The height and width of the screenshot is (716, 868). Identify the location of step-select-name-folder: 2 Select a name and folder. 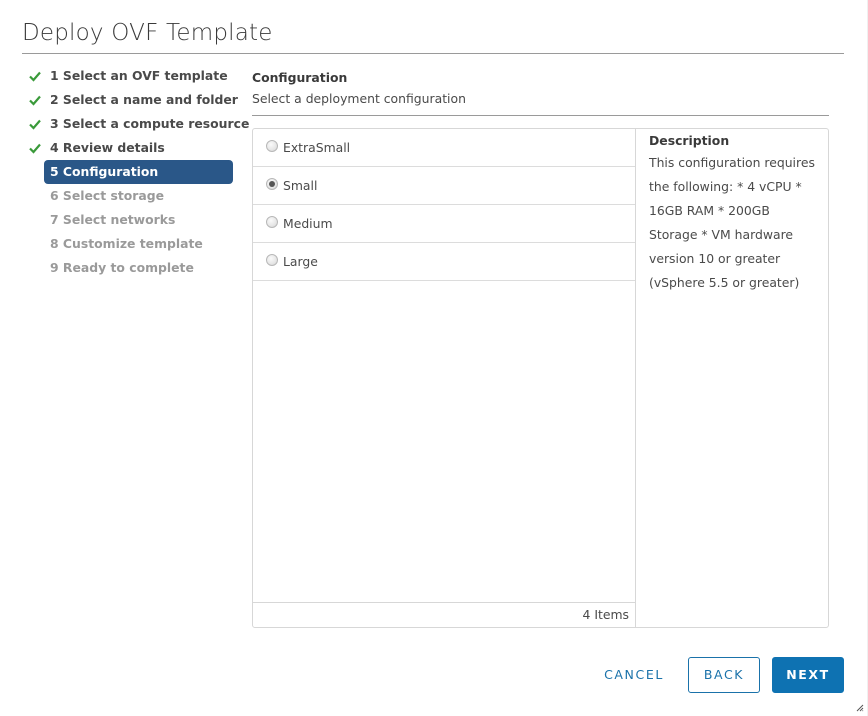
(132, 100).